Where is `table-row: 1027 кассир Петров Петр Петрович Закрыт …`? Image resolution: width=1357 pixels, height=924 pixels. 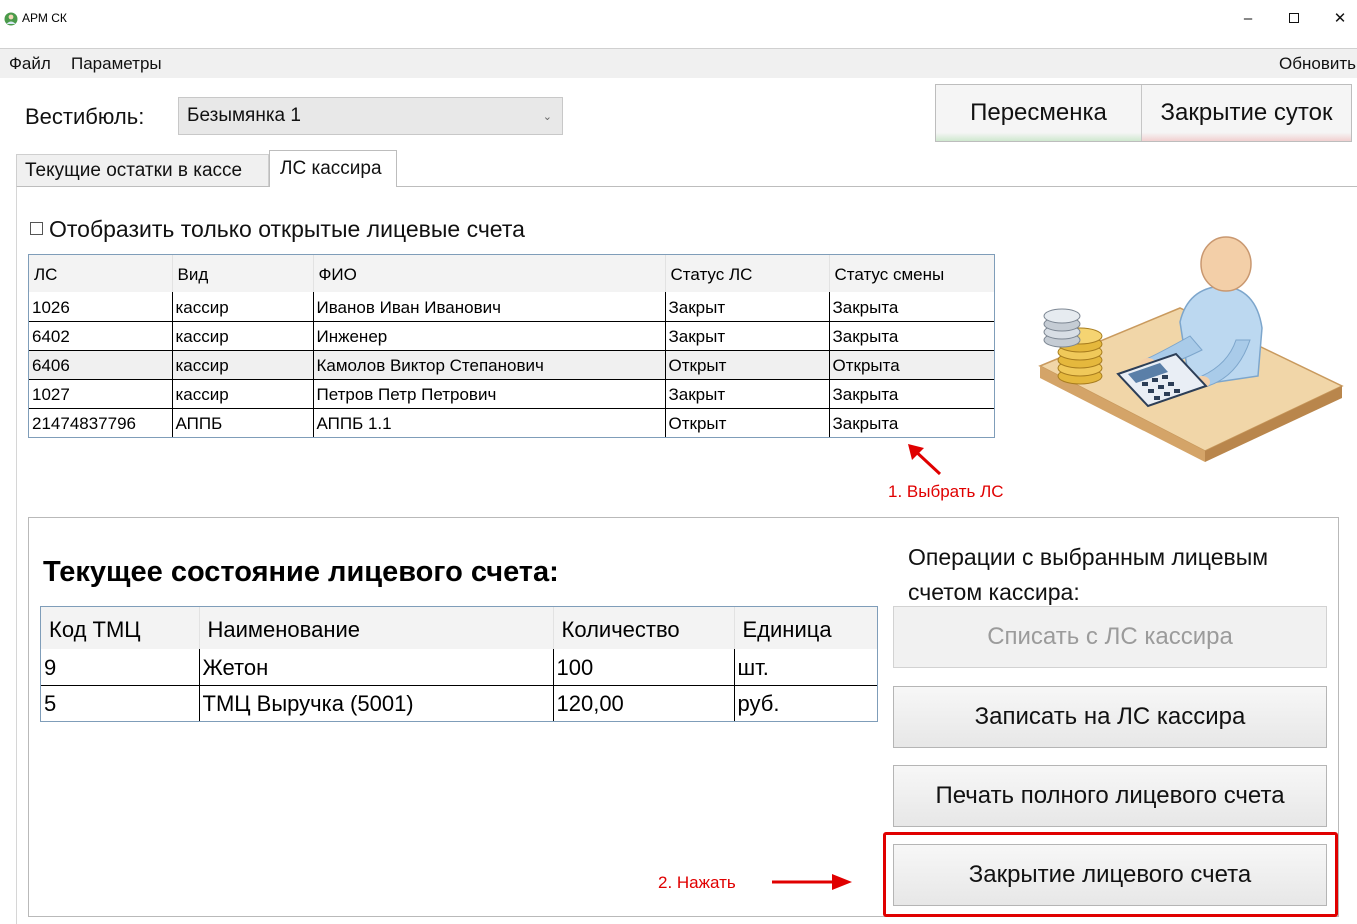
table-row: 1027 кассир Петров Петр Петрович Закрыт … is located at coordinates (511, 394).